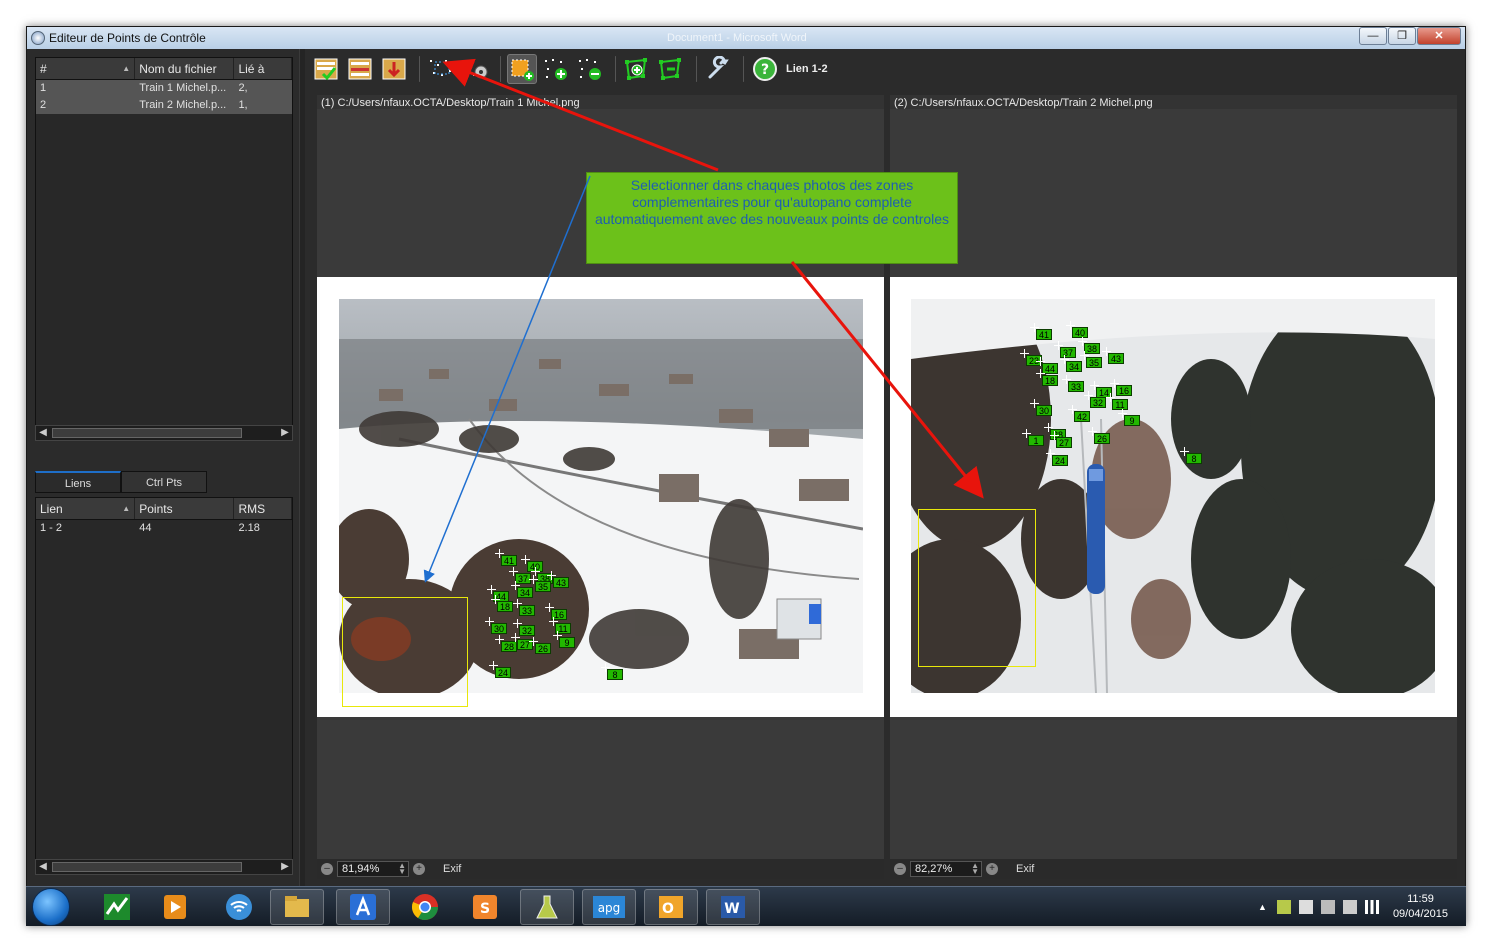 The height and width of the screenshot is (952, 1492). I want to click on tray-signal-icon, so click(1371, 907).